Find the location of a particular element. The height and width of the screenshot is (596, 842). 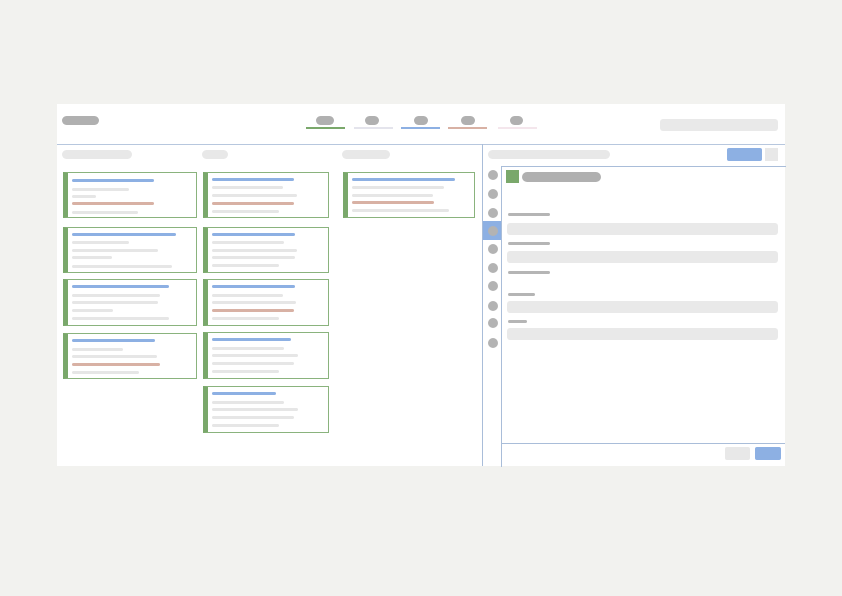

search-input is located at coordinates (719, 125).